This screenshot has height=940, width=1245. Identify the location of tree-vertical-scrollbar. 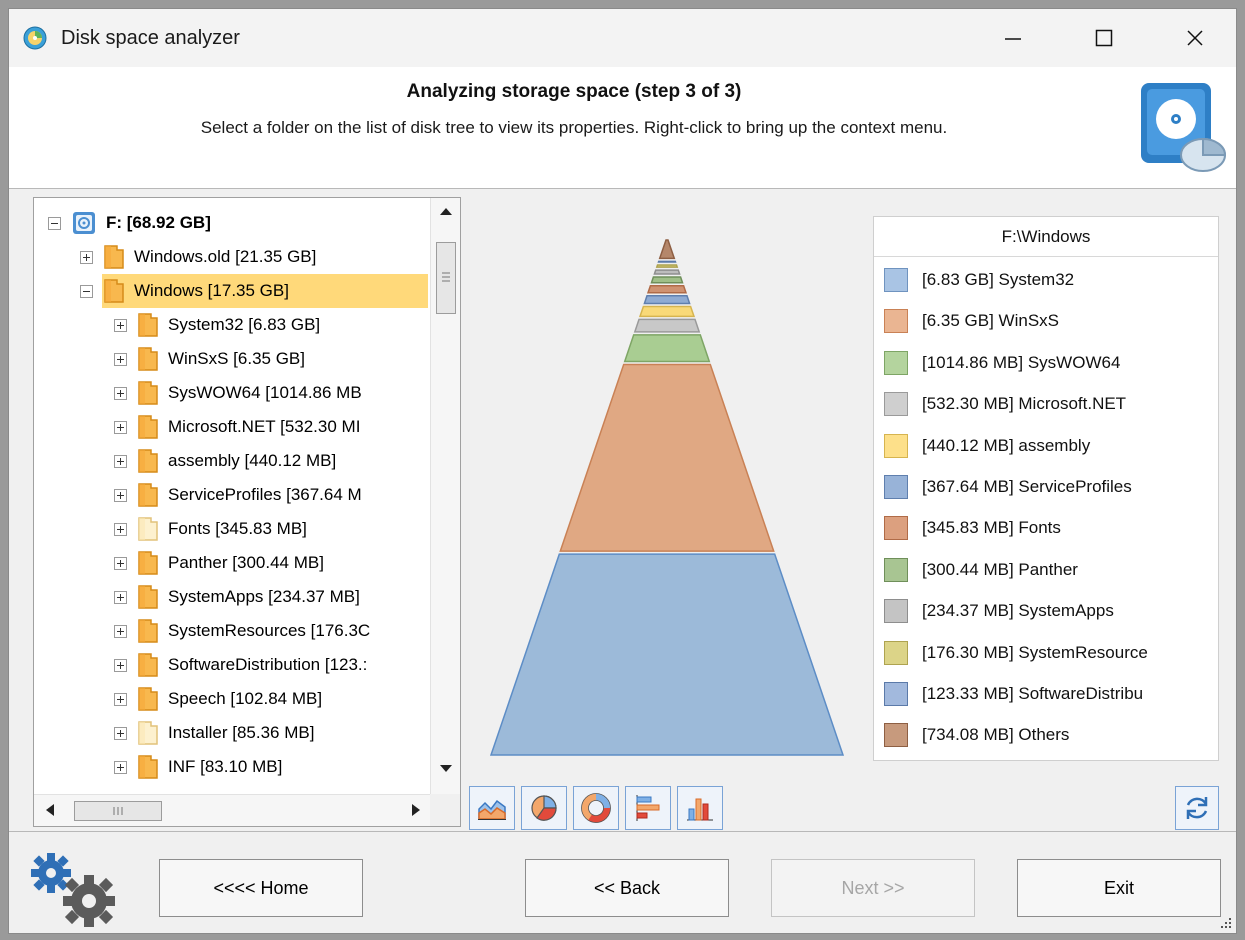
(445, 496).